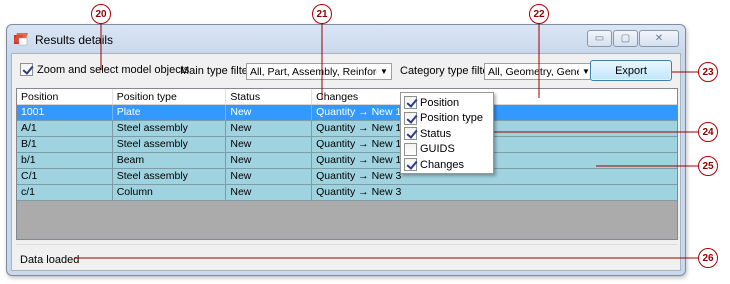 The width and height of the screenshot is (730, 284). Describe the element at coordinates (533, 71) in the screenshot. I see `category-type-filter-value: All, Geometry, General` at that location.